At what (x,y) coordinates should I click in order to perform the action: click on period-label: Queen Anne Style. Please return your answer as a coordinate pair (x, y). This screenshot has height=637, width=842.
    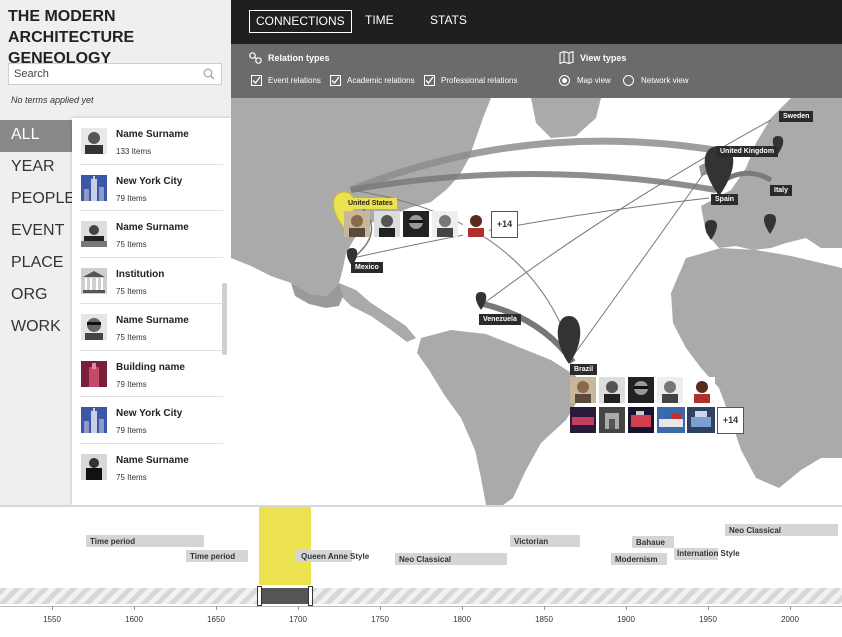
    Looking at the image, I should click on (335, 556).